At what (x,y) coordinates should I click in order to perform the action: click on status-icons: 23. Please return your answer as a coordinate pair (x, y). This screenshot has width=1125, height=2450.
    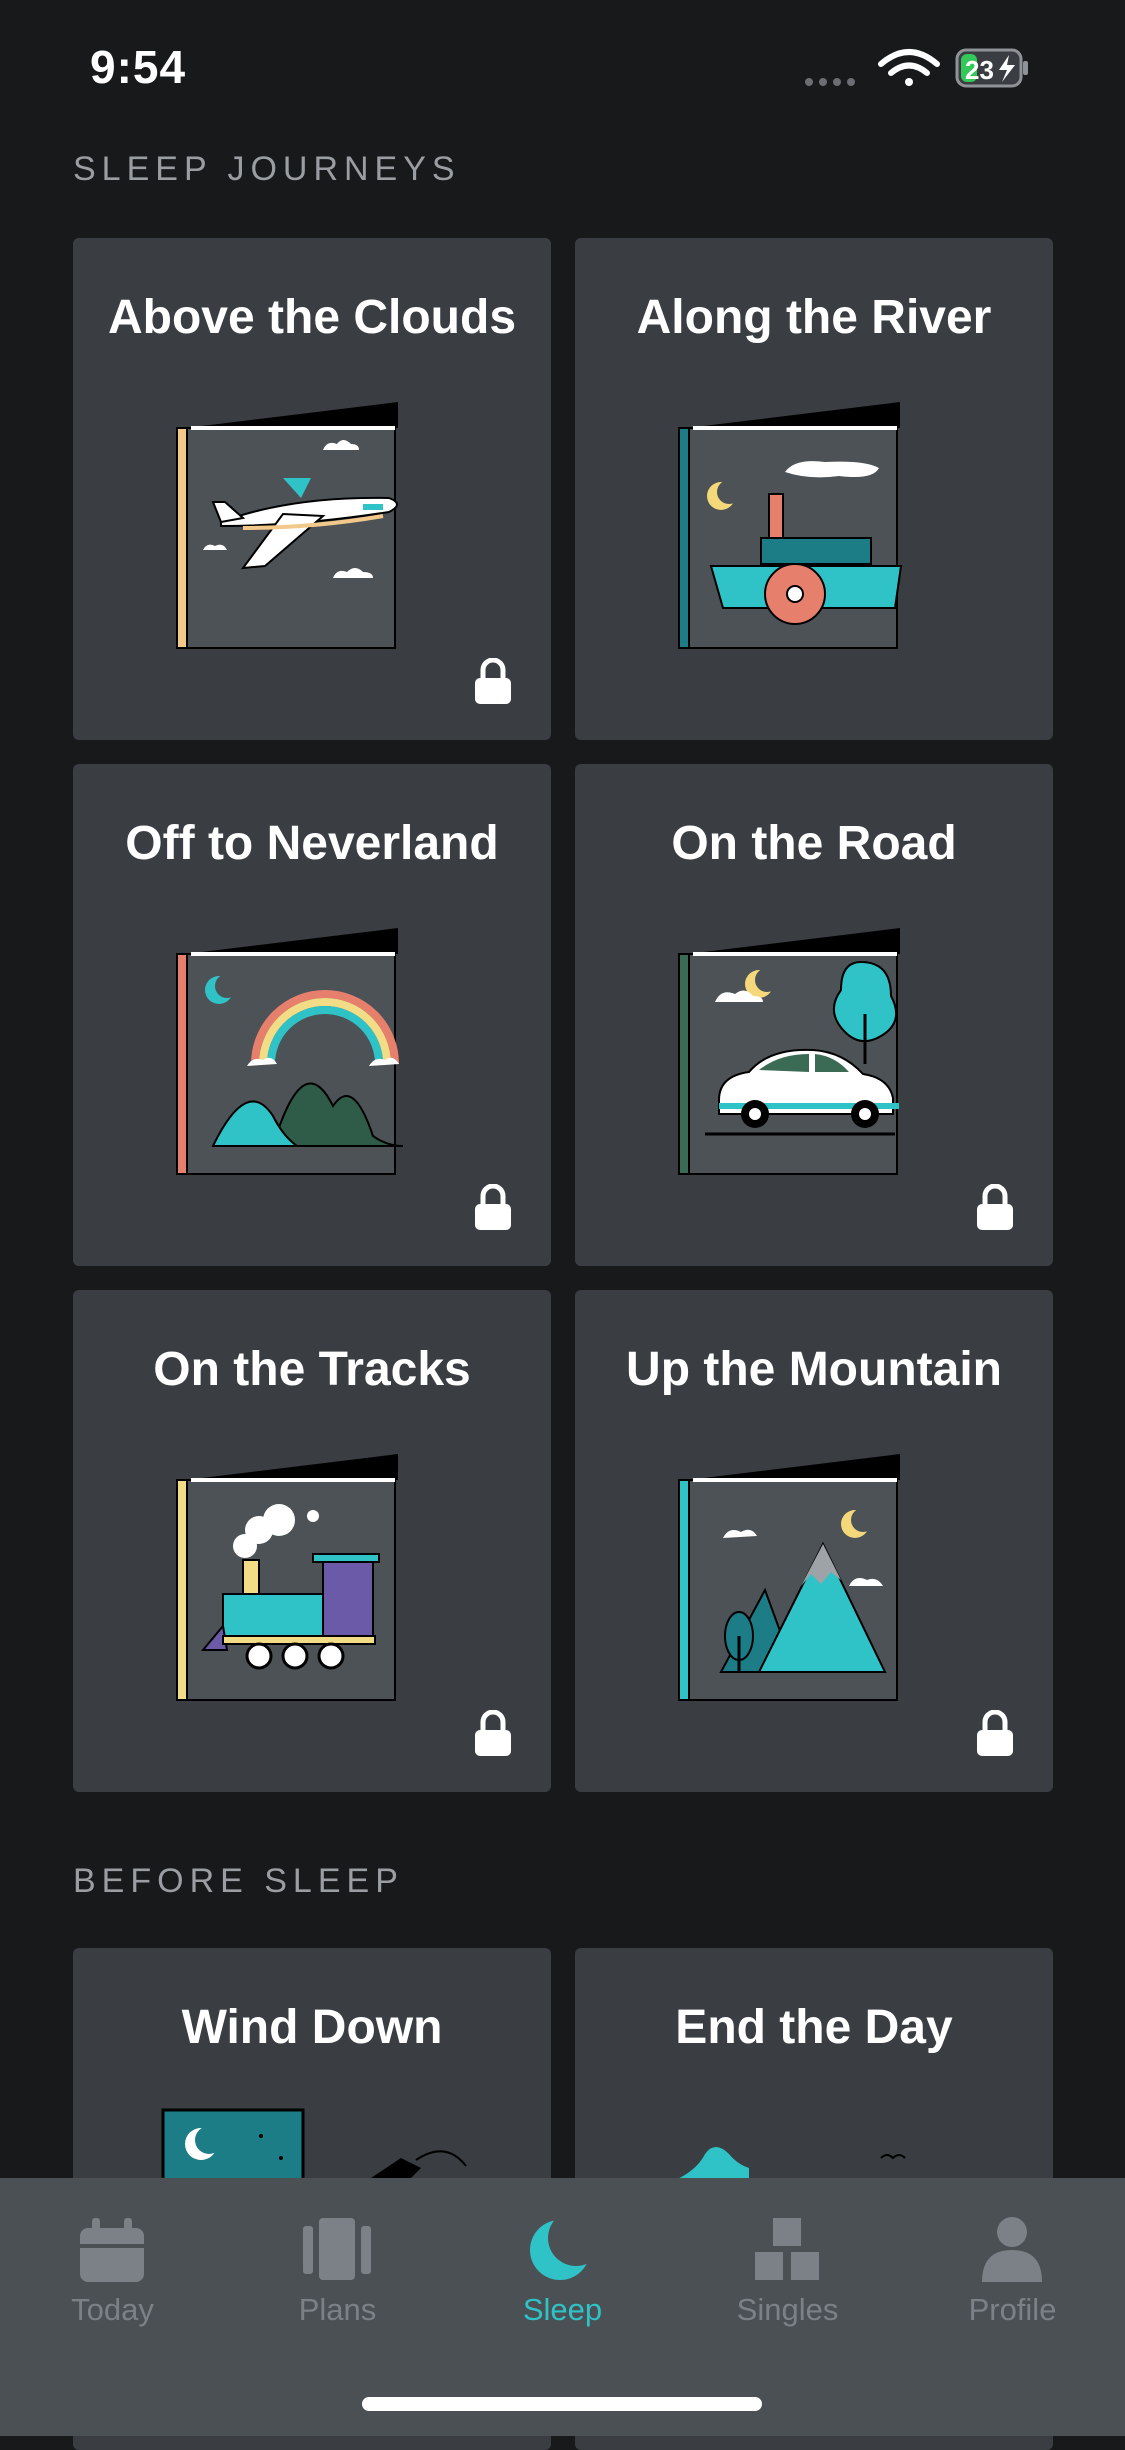
    Looking at the image, I should click on (916, 68).